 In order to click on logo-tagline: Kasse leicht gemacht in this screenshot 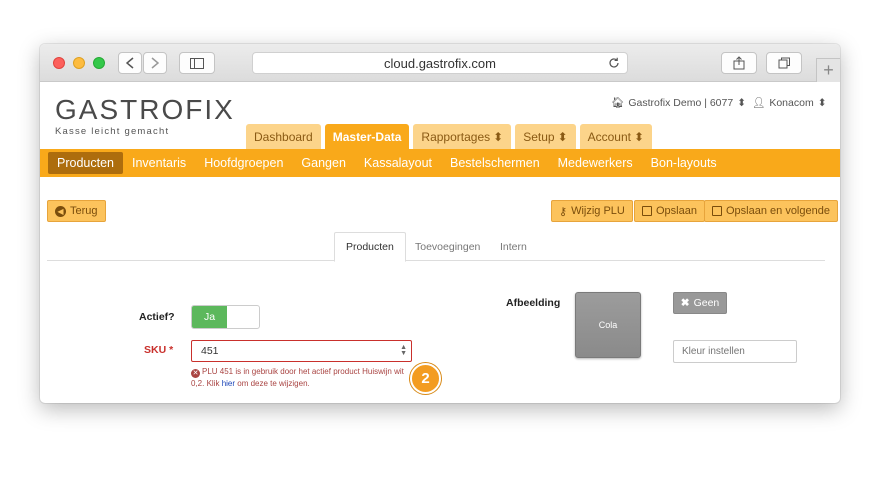, I will do `click(112, 131)`.